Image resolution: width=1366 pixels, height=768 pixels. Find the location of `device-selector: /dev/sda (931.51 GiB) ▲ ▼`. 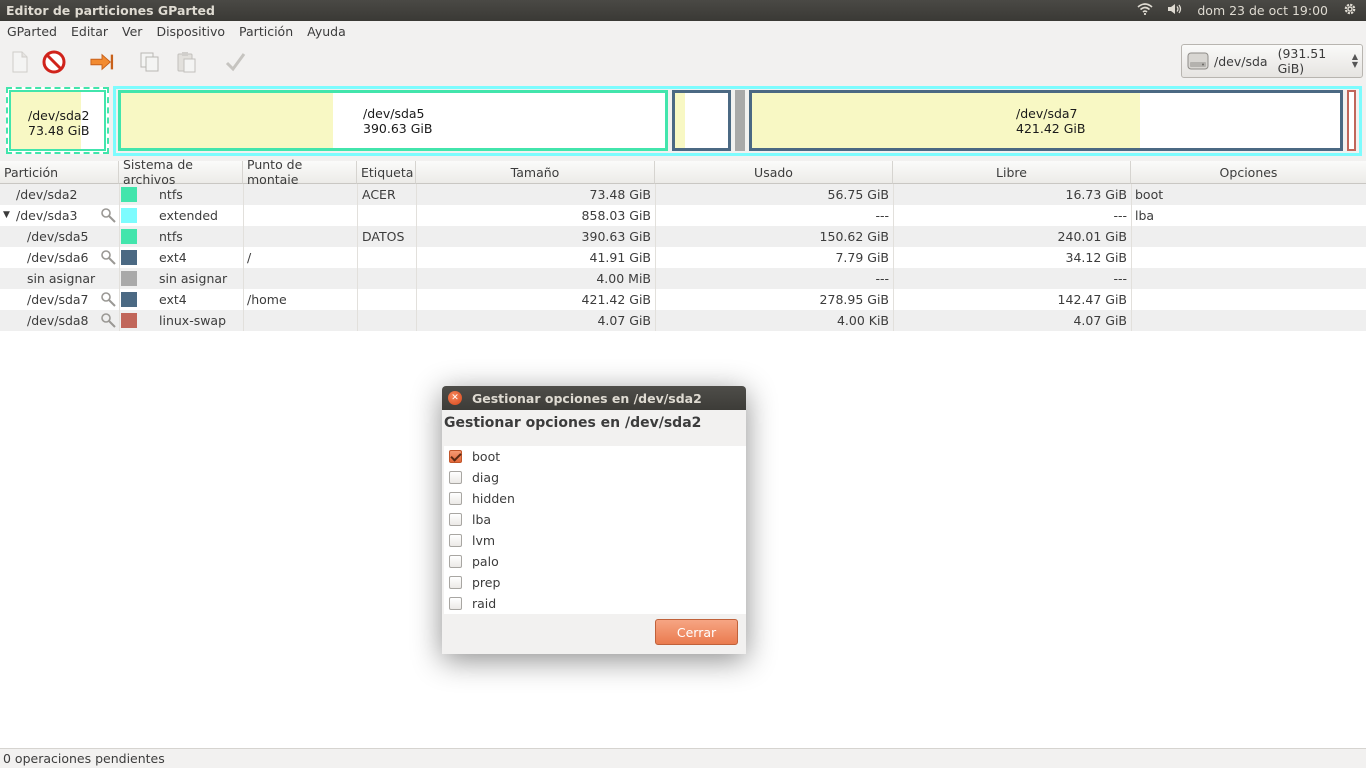

device-selector: /dev/sda (931.51 GiB) ▲ ▼ is located at coordinates (1272, 61).